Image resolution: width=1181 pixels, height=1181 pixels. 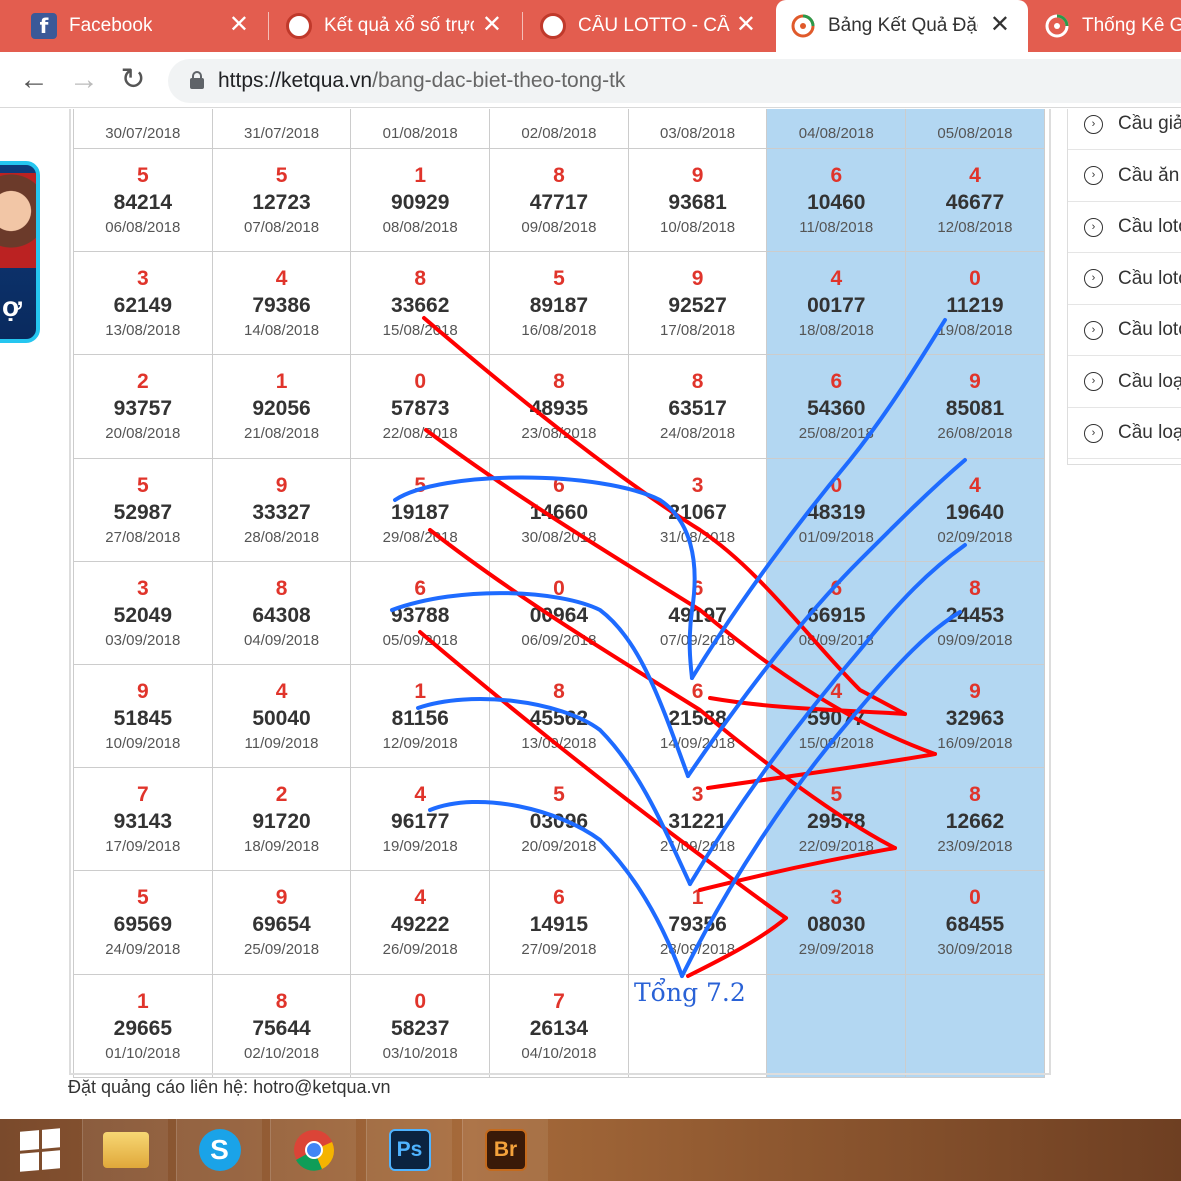 I want to click on tab-facebook: f Facebook ✕, so click(x=142, y=26).